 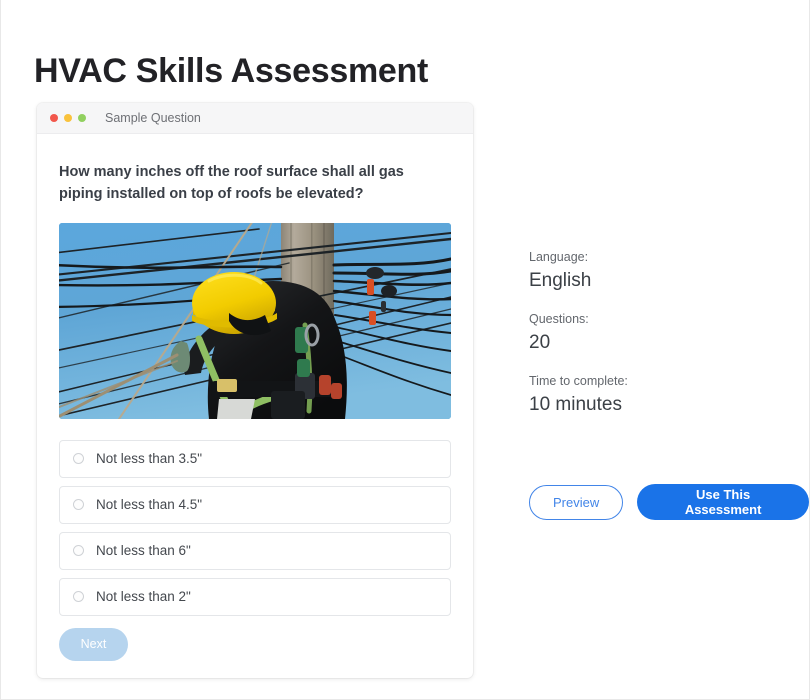 What do you see at coordinates (659, 395) in the screenshot?
I see `meta-group-time: Time to complete: 10 minutes` at bounding box center [659, 395].